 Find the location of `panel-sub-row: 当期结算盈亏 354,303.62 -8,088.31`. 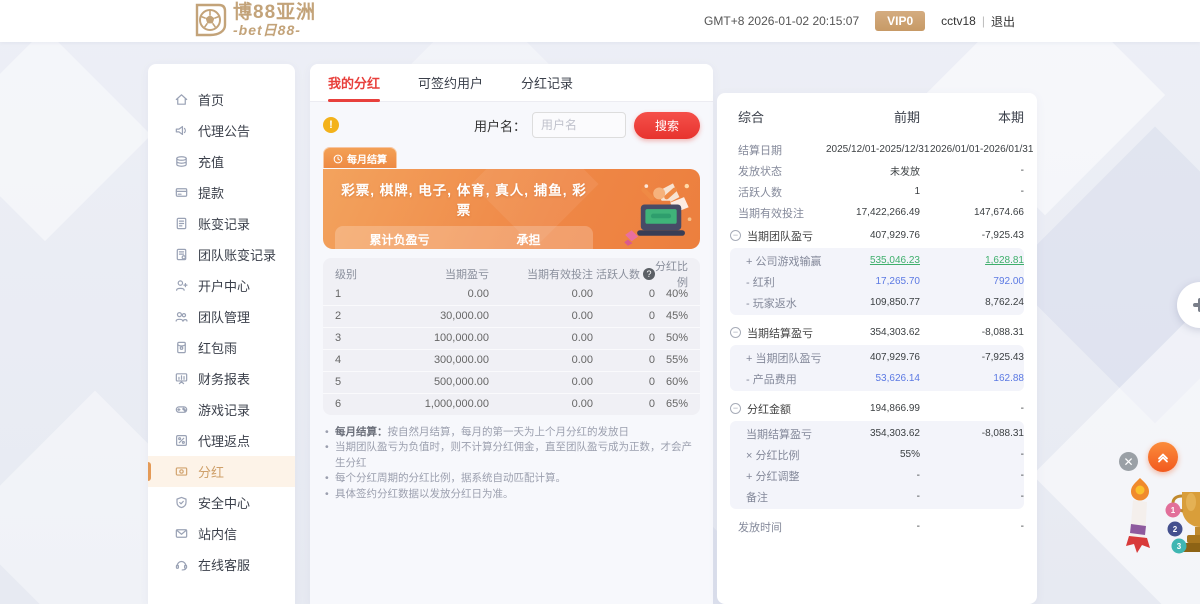

panel-sub-row: 当期结算盈亏 354,303.62 -8,088.31 is located at coordinates (877, 433).